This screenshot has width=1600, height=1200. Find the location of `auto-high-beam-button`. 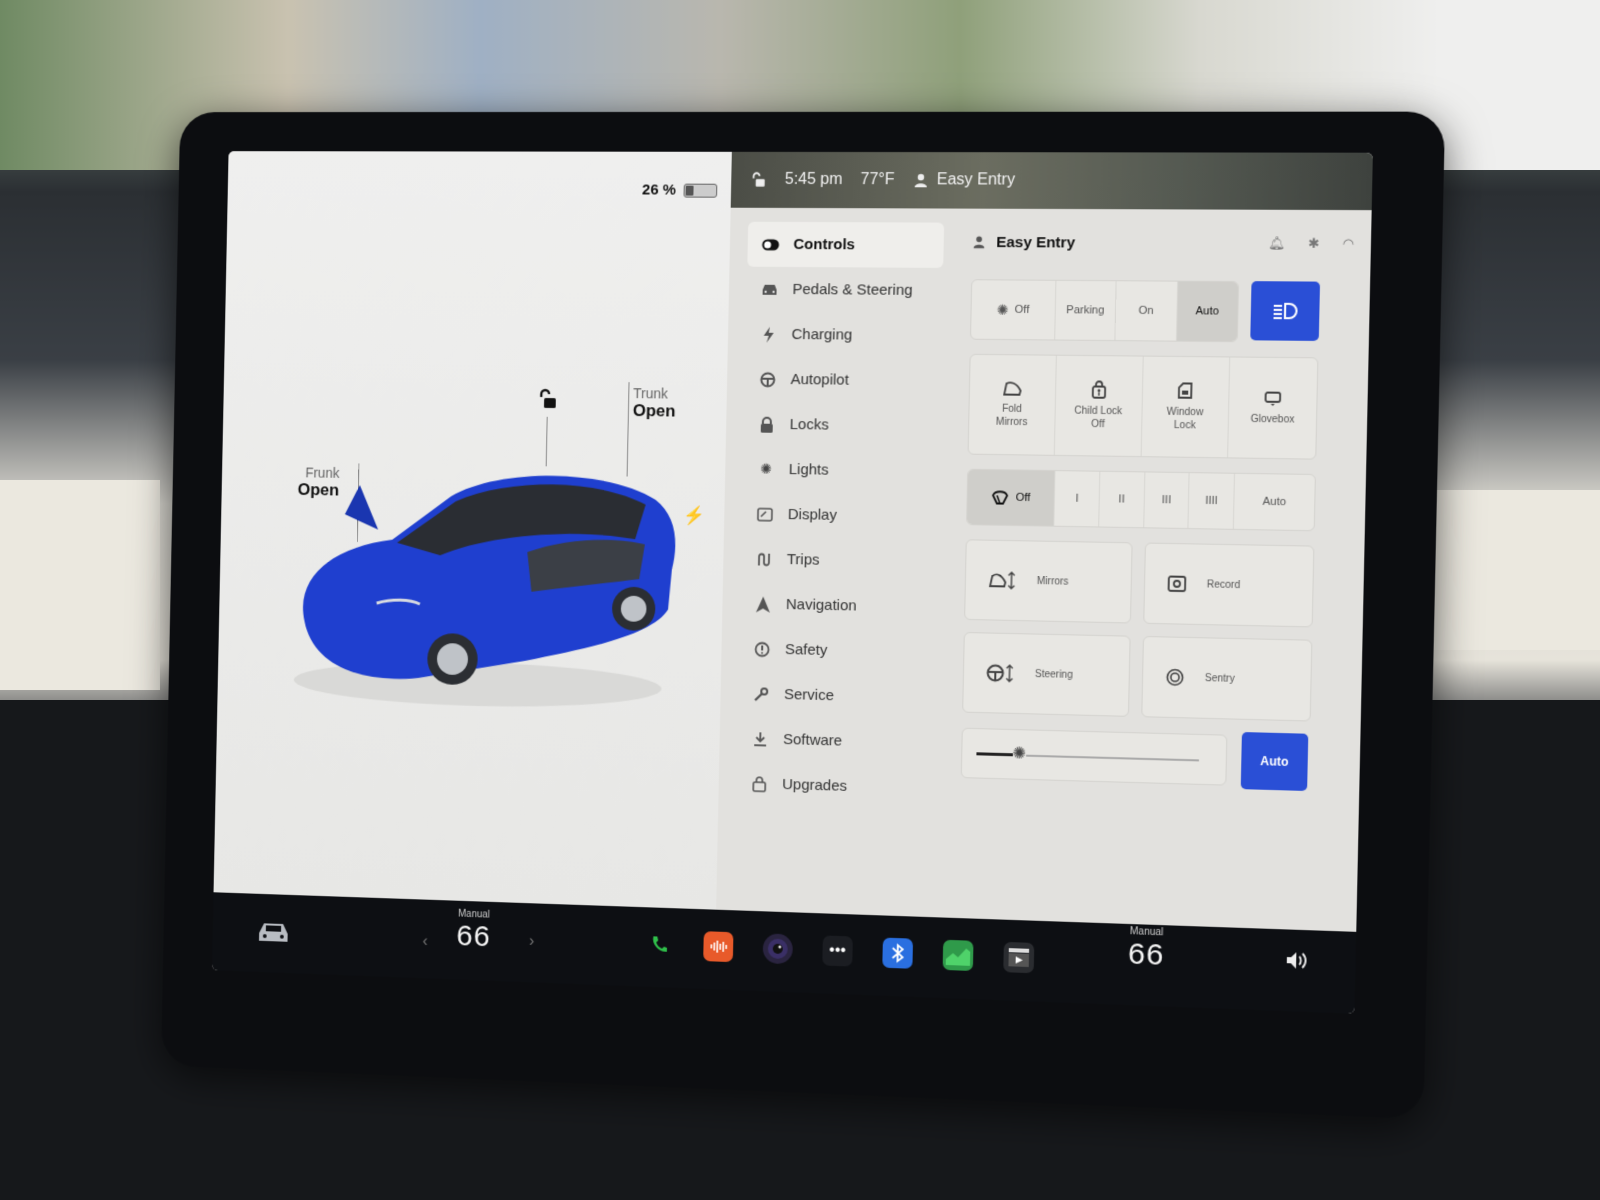

auto-high-beam-button is located at coordinates (1285, 311).